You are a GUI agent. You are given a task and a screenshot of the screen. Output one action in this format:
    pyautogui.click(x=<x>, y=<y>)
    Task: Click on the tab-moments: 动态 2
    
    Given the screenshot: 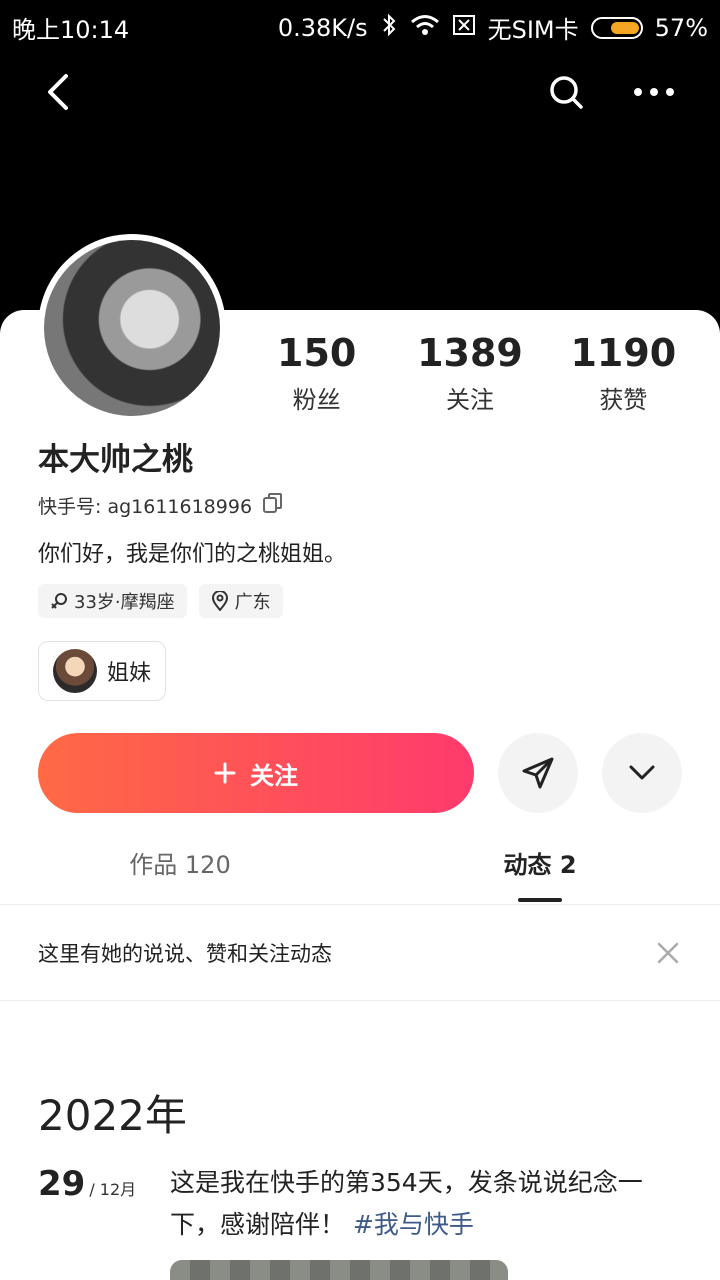 What is the action you would take?
    pyautogui.click(x=540, y=870)
    